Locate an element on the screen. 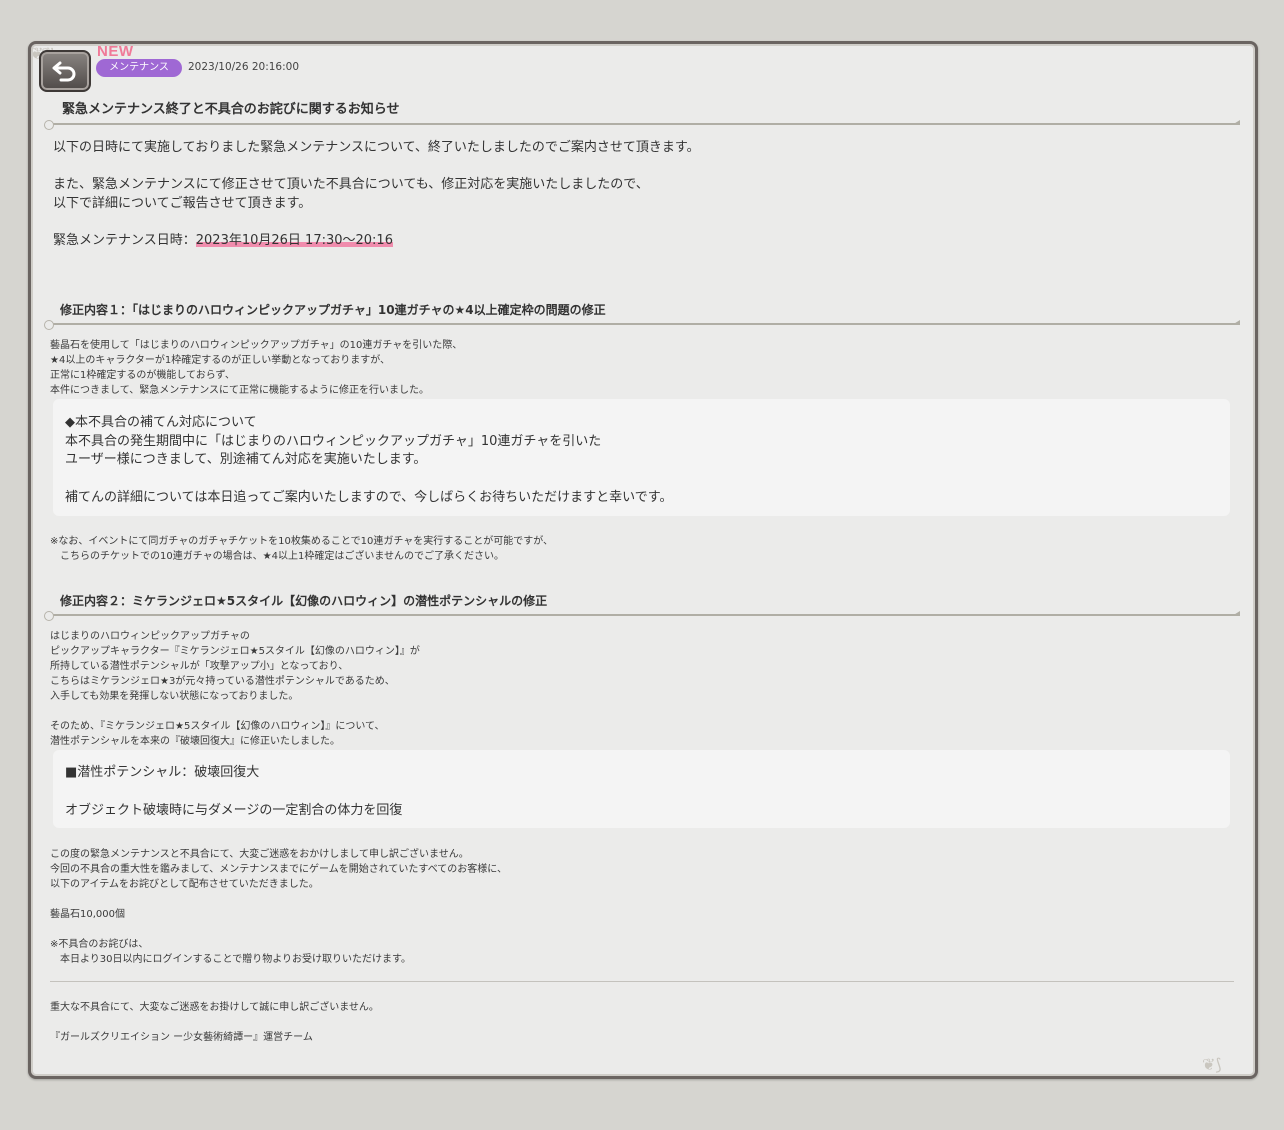 The height and width of the screenshot is (1130, 1284). fix1-line: 本件につきまして、緊急メンテナンスにて正常に機能するように修正を行いました。 is located at coordinates (239, 390).